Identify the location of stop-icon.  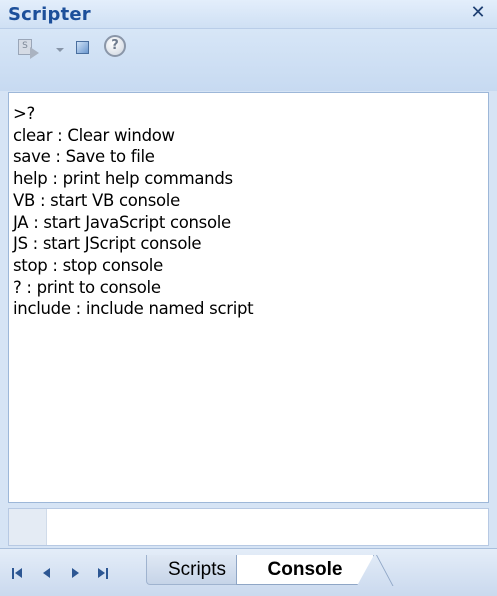
(82, 47).